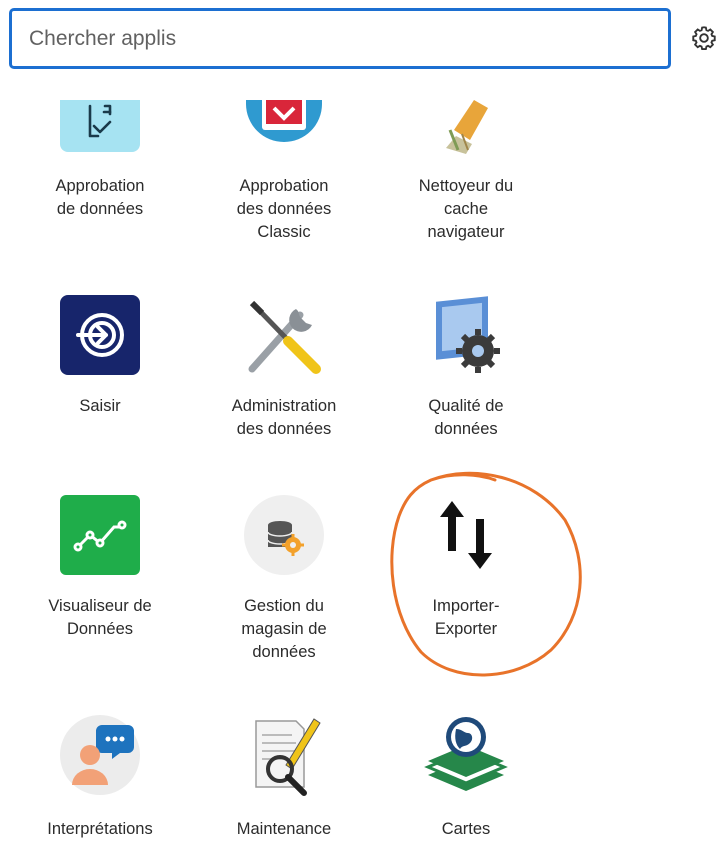  I want to click on document-magnifier-icon, so click(288, 757).